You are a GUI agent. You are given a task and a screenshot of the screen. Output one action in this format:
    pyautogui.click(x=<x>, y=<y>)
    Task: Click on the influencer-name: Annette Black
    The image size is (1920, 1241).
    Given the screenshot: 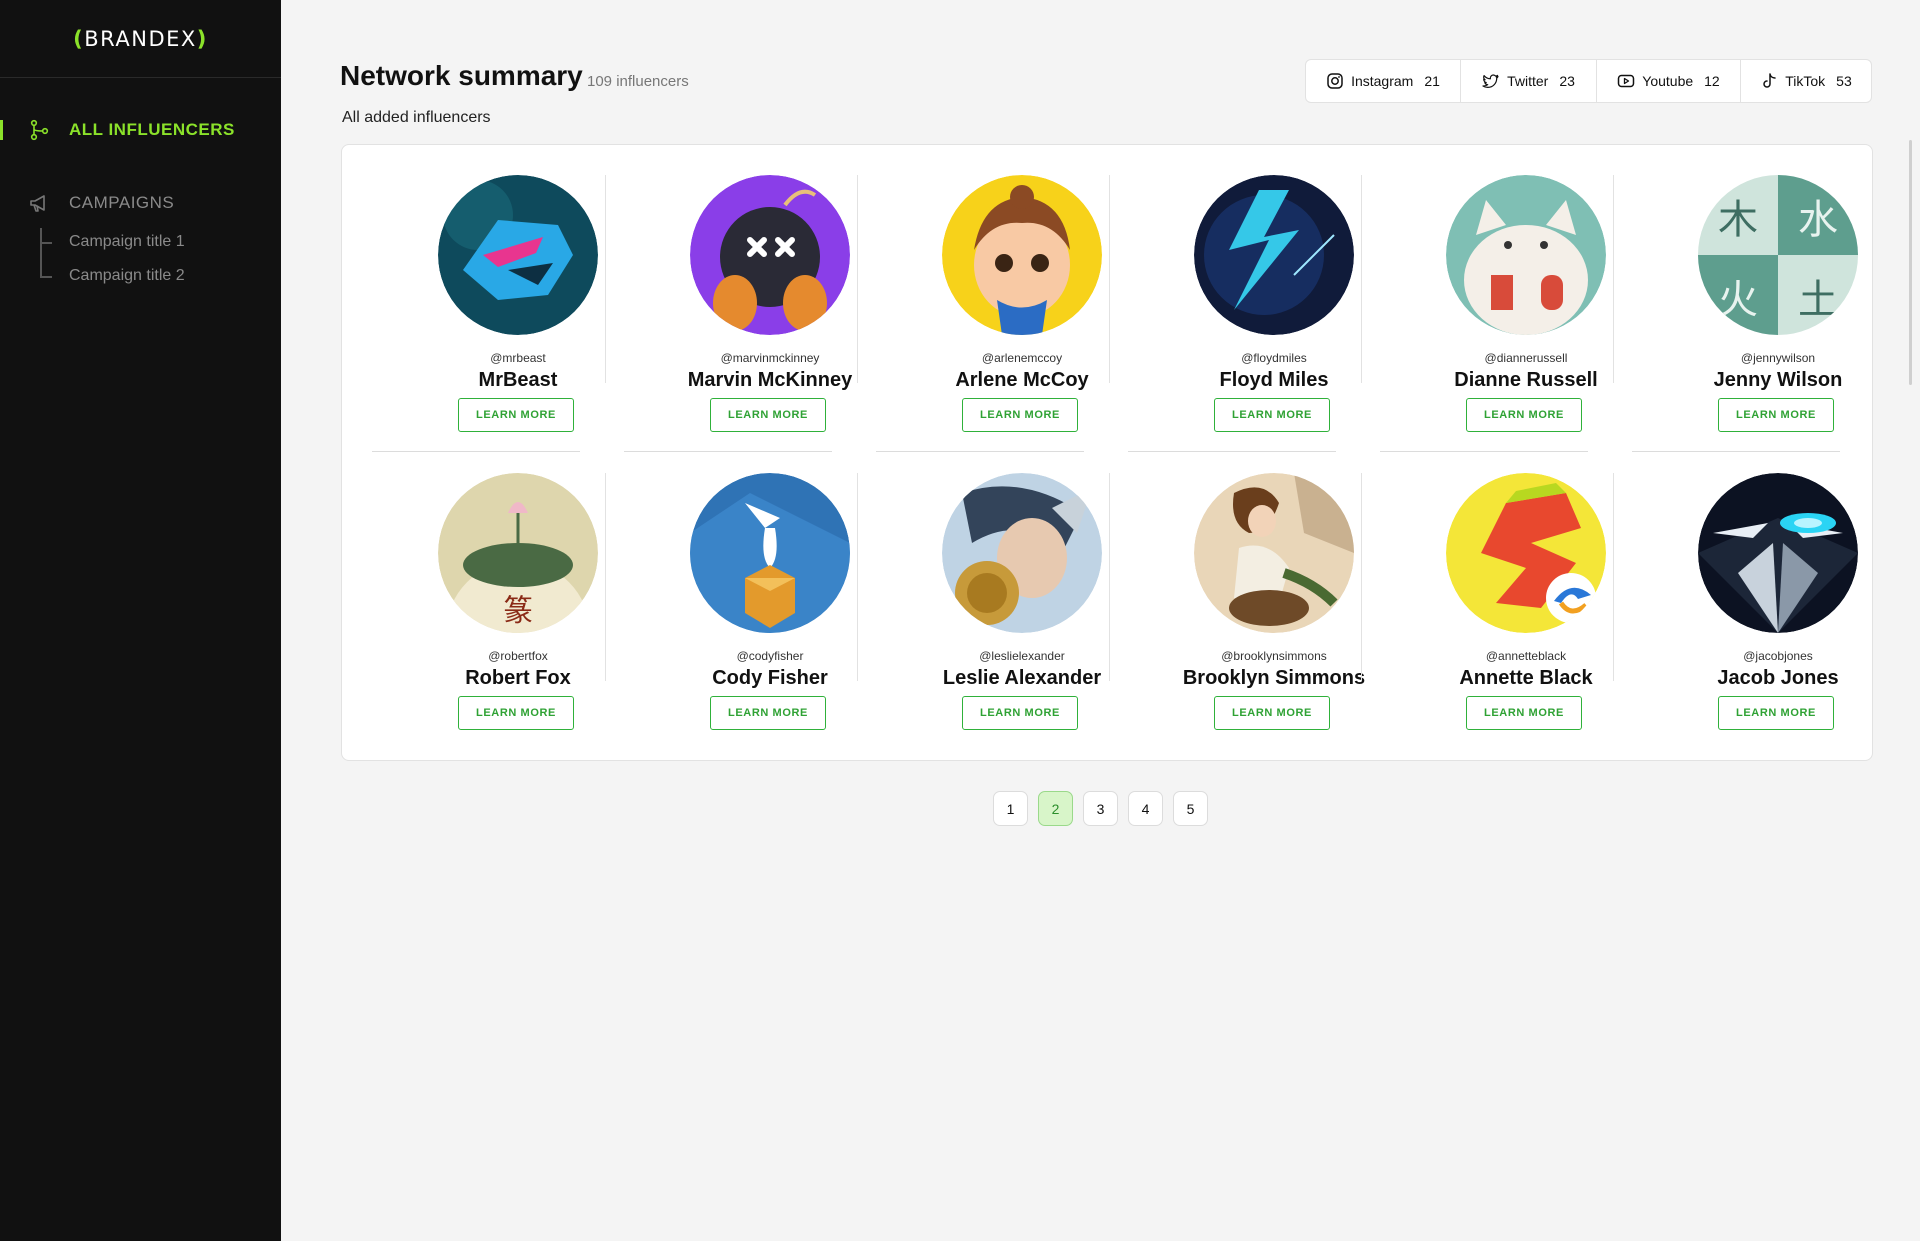 What is the action you would take?
    pyautogui.click(x=1526, y=678)
    